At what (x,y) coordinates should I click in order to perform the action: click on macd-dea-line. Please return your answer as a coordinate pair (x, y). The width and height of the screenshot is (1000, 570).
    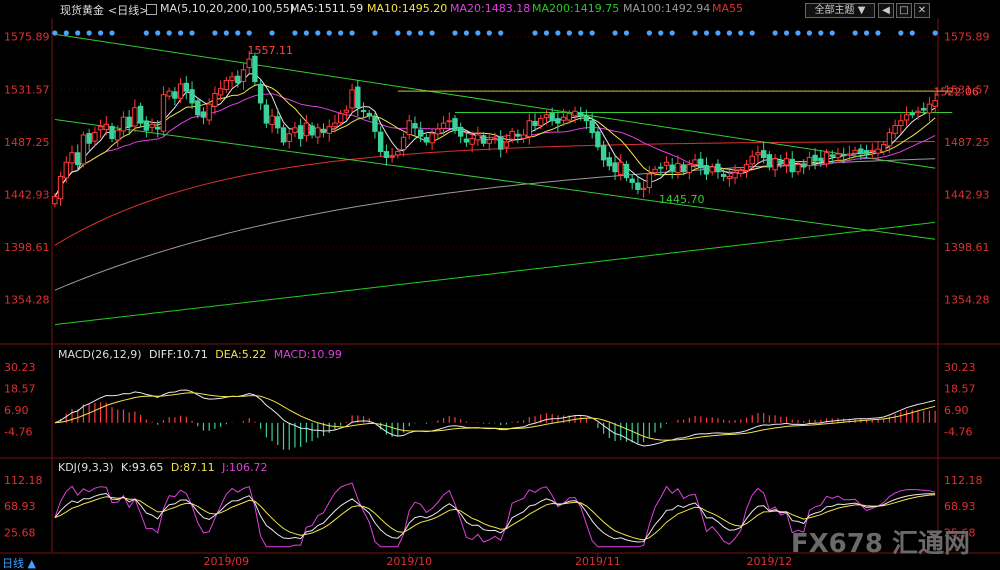
    Looking at the image, I should click on (495, 416).